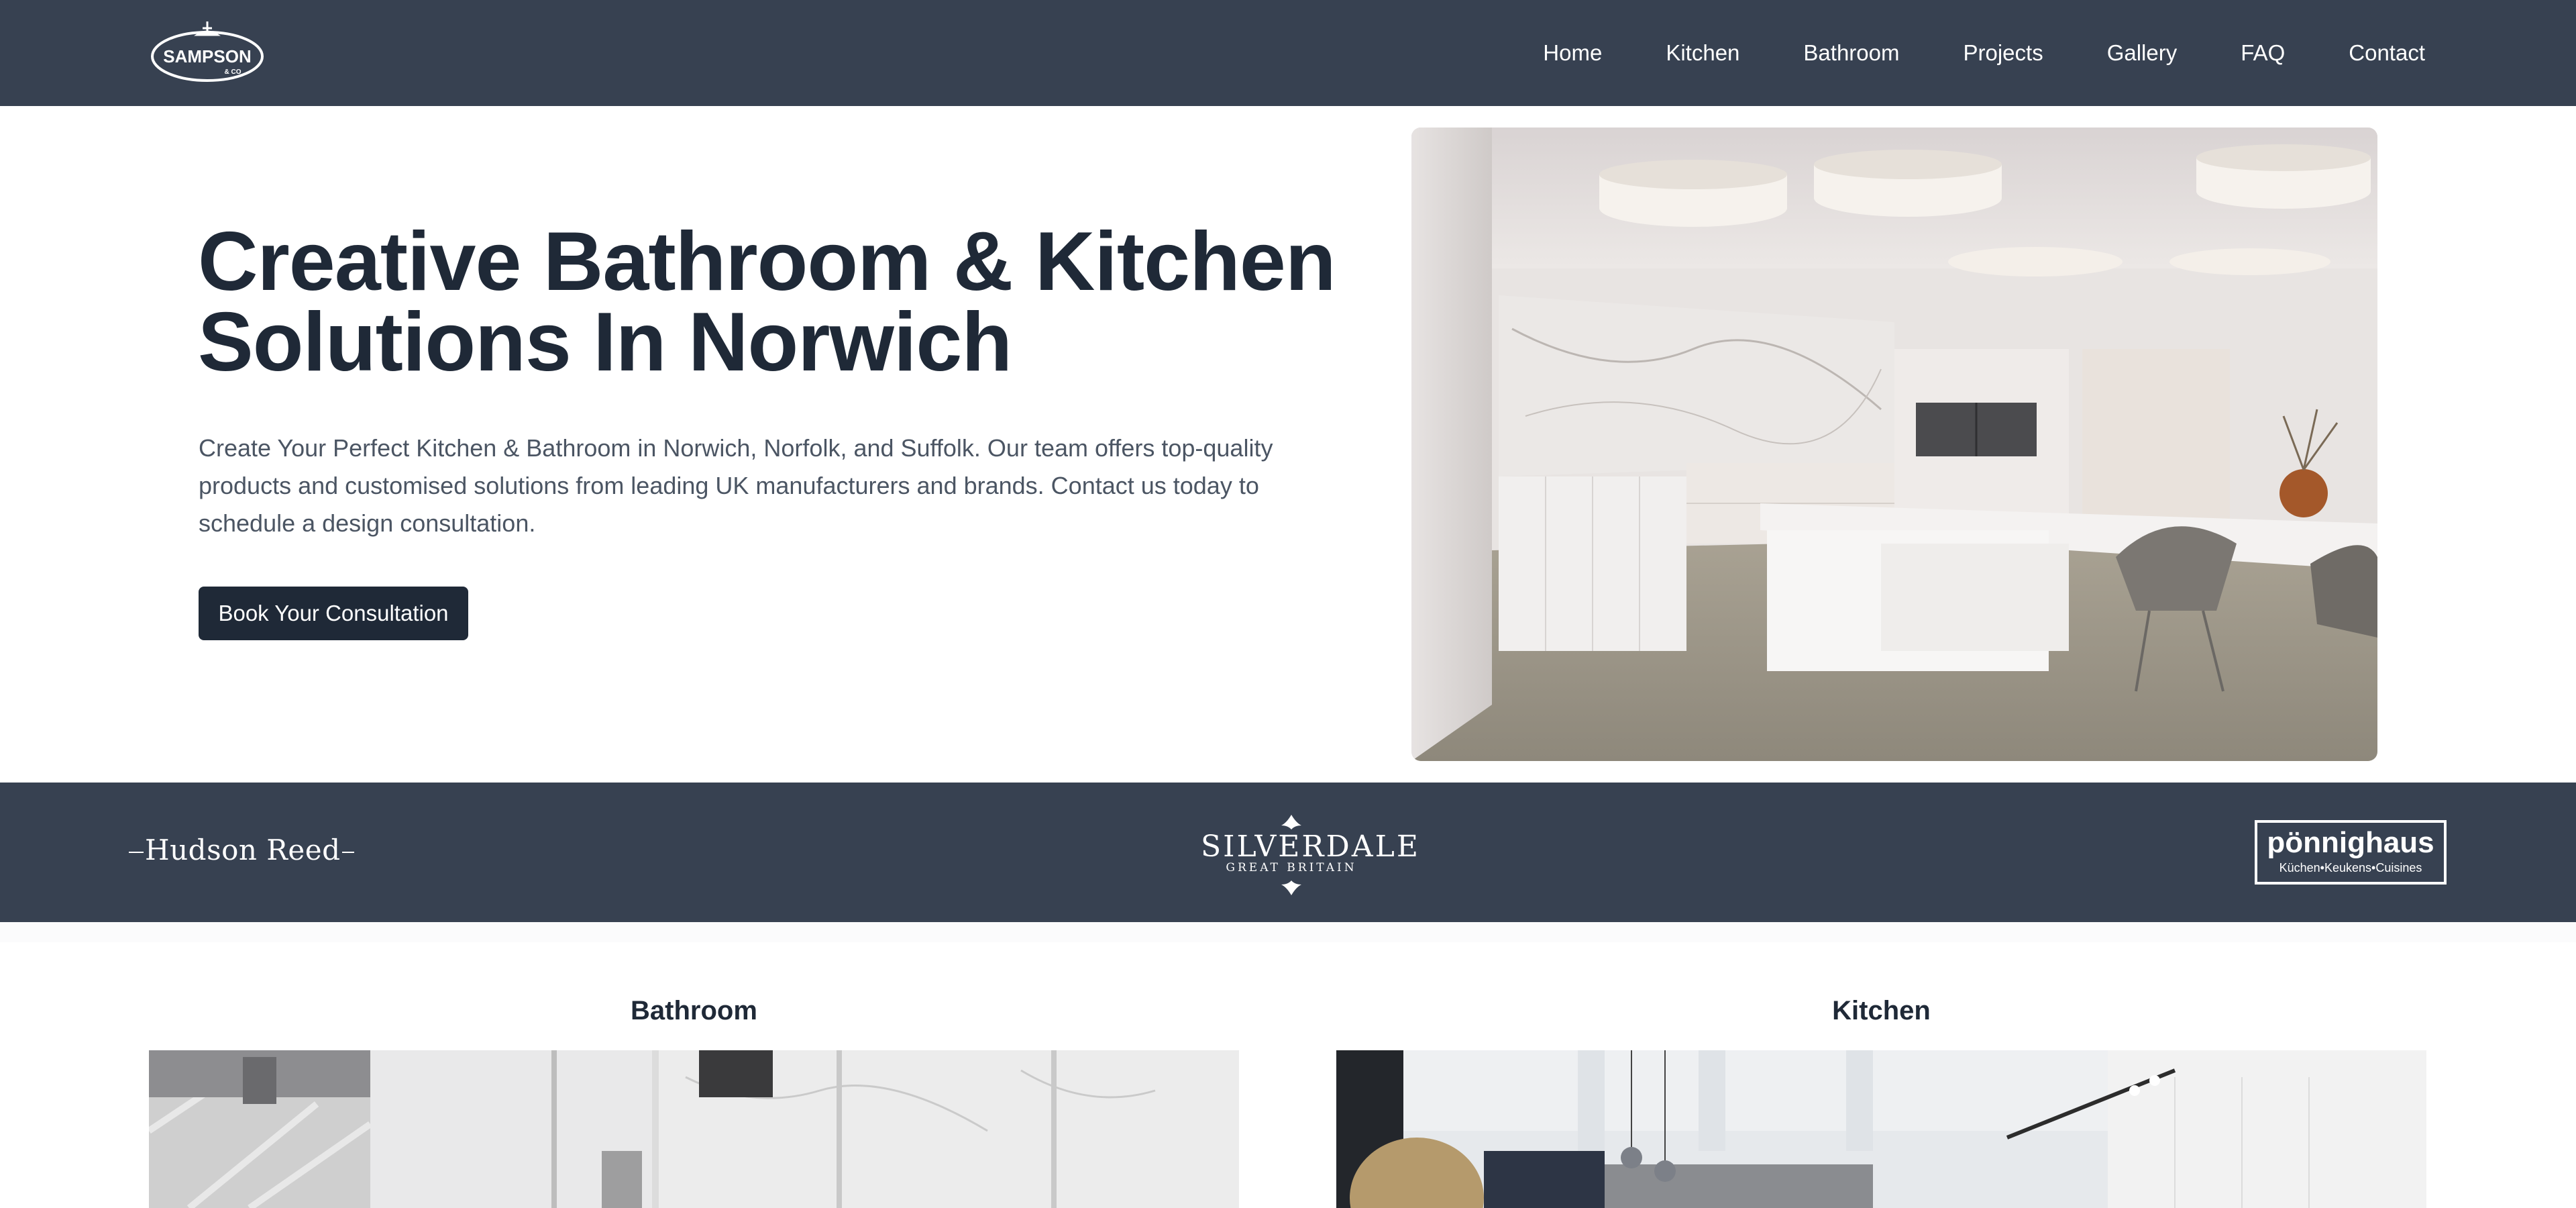 Image resolution: width=2576 pixels, height=1208 pixels. Describe the element at coordinates (1291, 822) in the screenshot. I see `fleur-top-icon` at that location.